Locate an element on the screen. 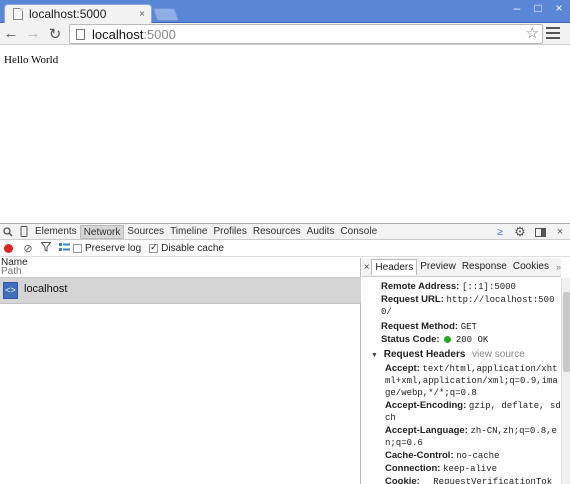 The width and height of the screenshot is (570, 484). tab-network: Network is located at coordinates (102, 231).